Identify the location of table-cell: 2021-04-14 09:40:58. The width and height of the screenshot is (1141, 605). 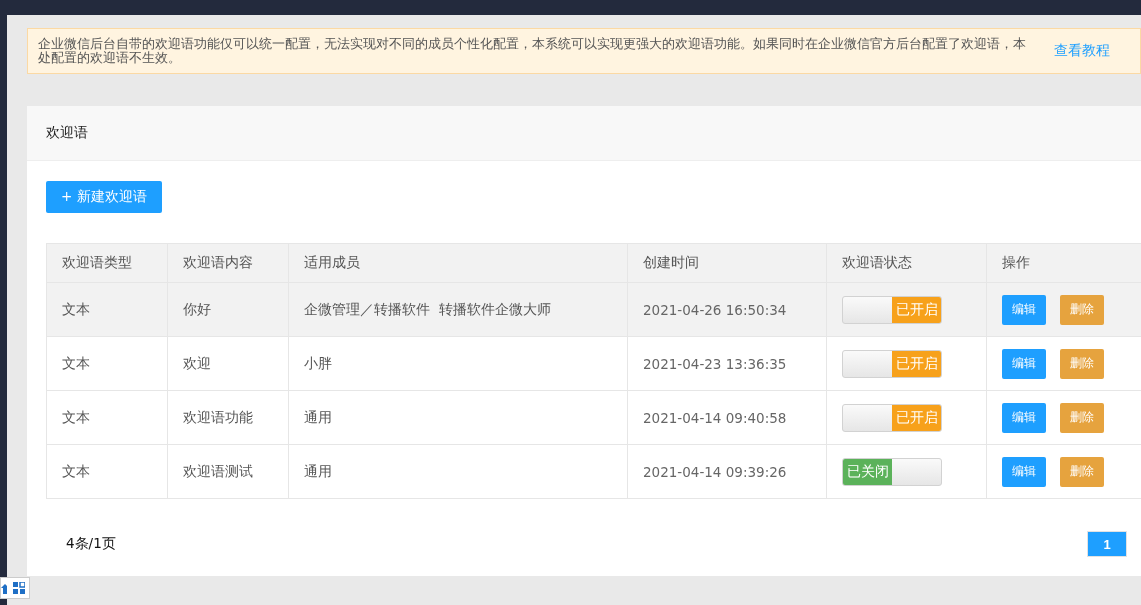
(715, 417).